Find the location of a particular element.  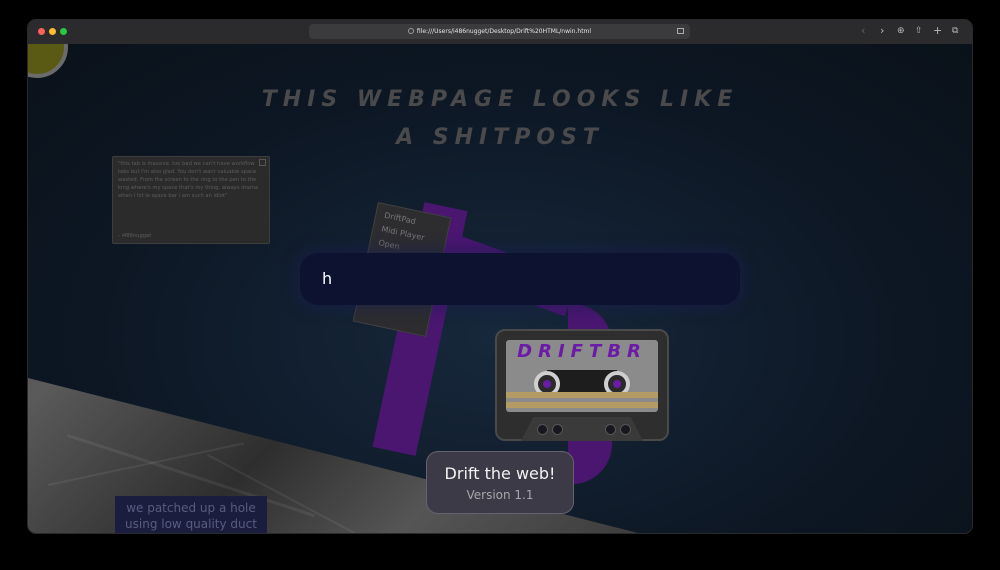

headline-line2: A SHITPOST is located at coordinates (500, 137).